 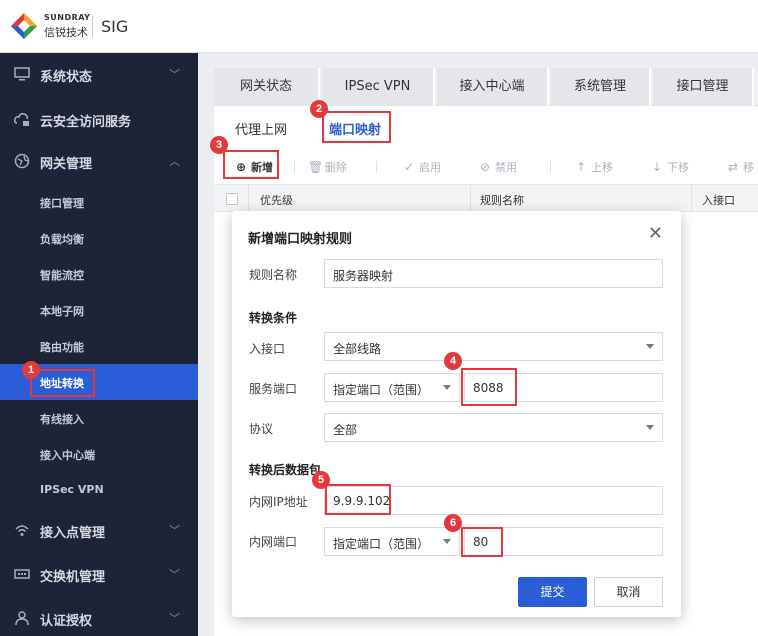 I want to click on step-badge-3: 3, so click(x=219, y=145).